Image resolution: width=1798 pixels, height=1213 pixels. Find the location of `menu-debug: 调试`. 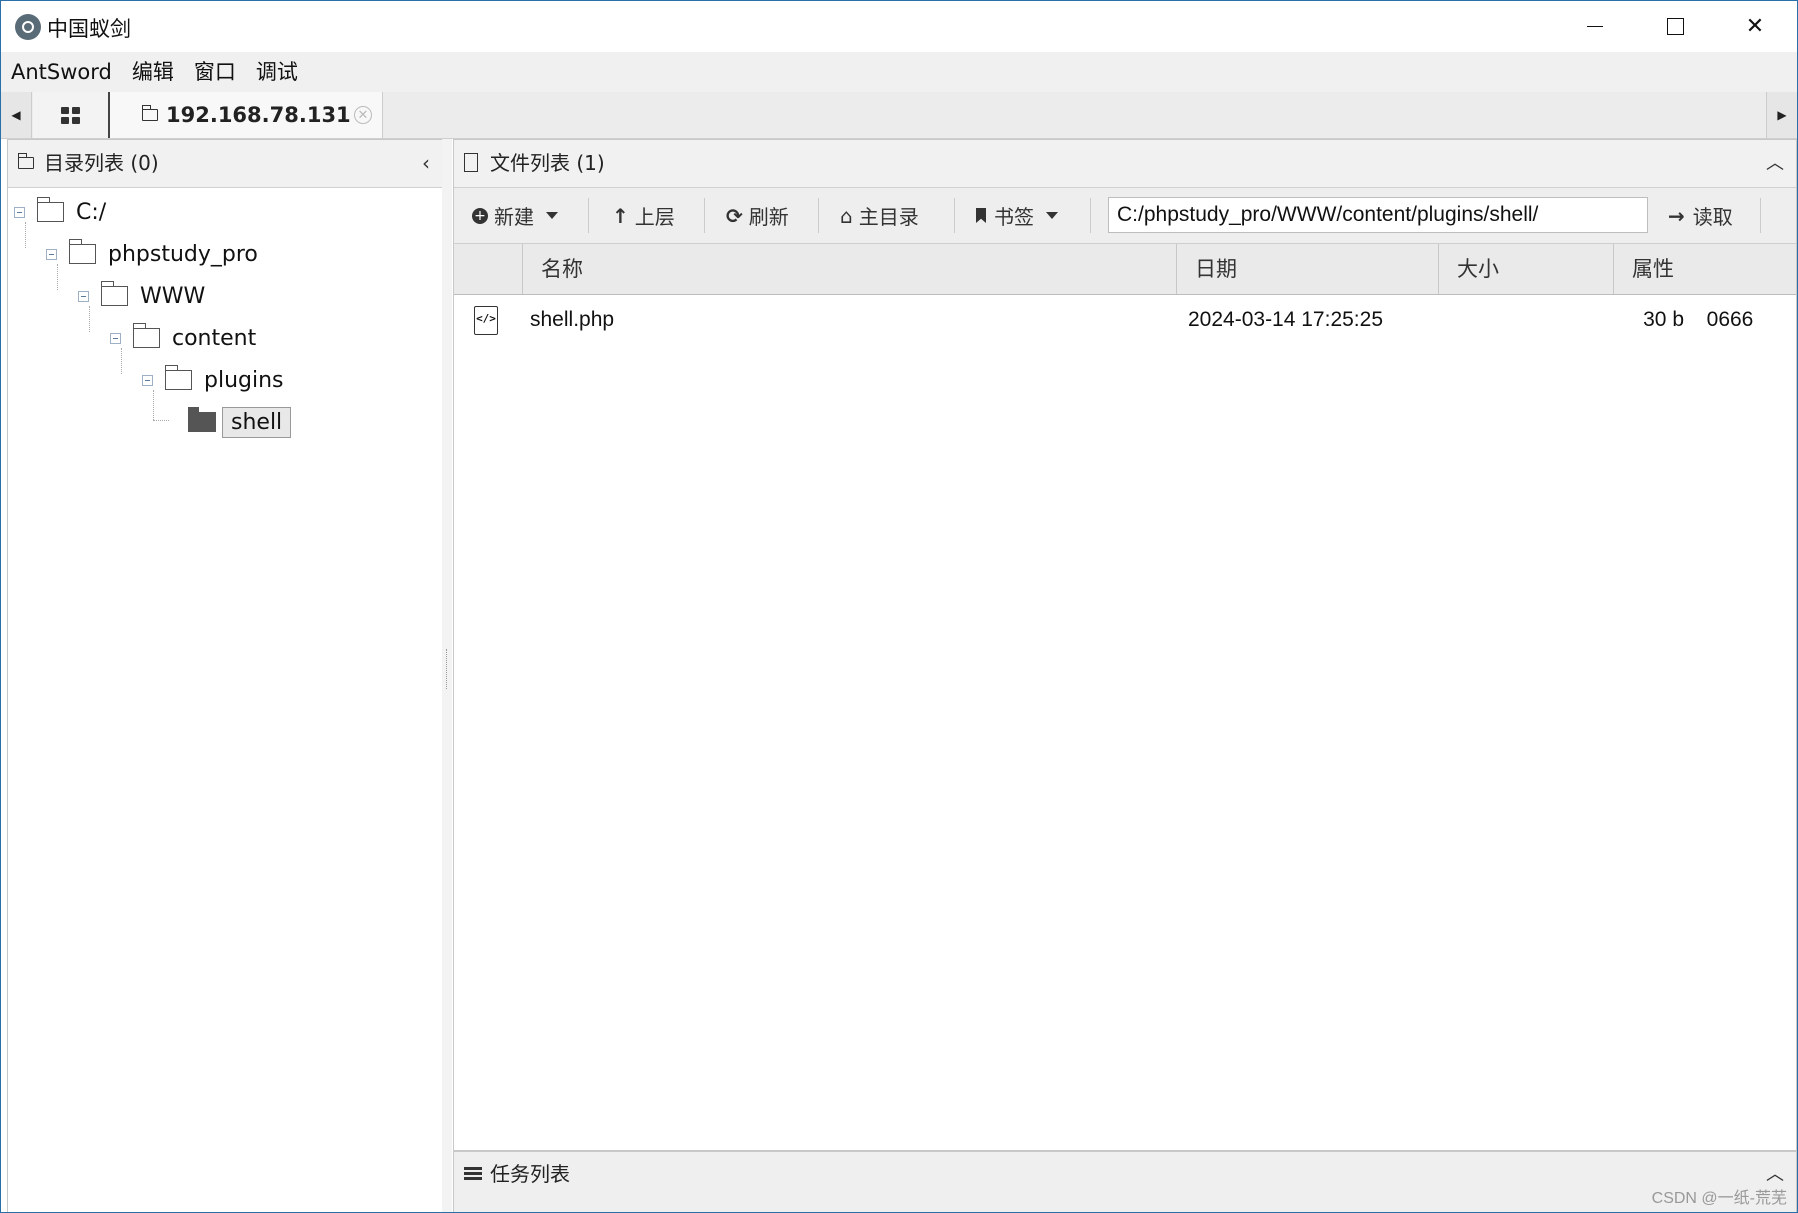

menu-debug: 调试 is located at coordinates (277, 72).